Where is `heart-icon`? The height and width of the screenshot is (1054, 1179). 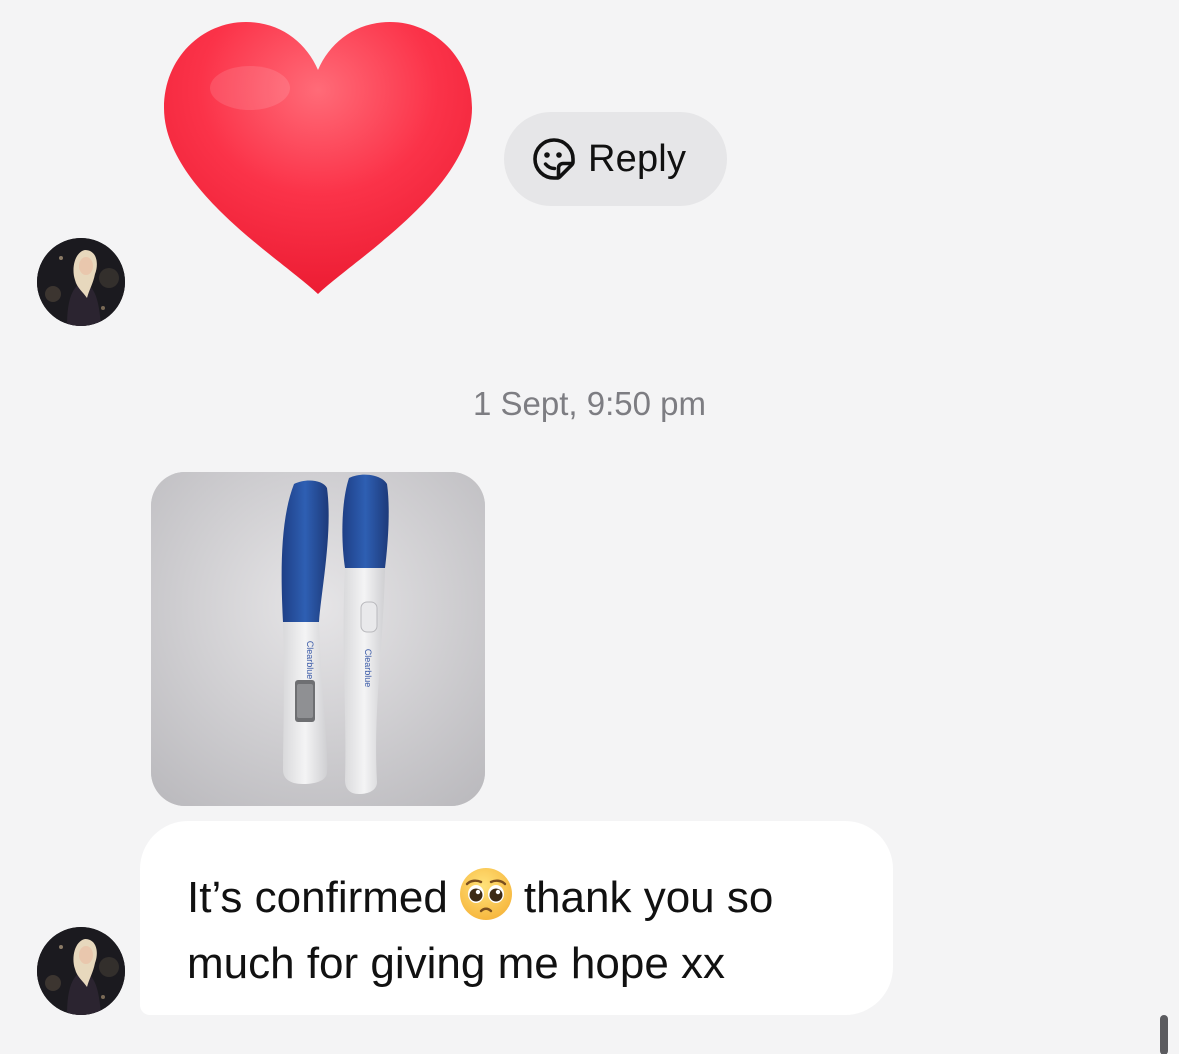
heart-icon is located at coordinates (318, 158).